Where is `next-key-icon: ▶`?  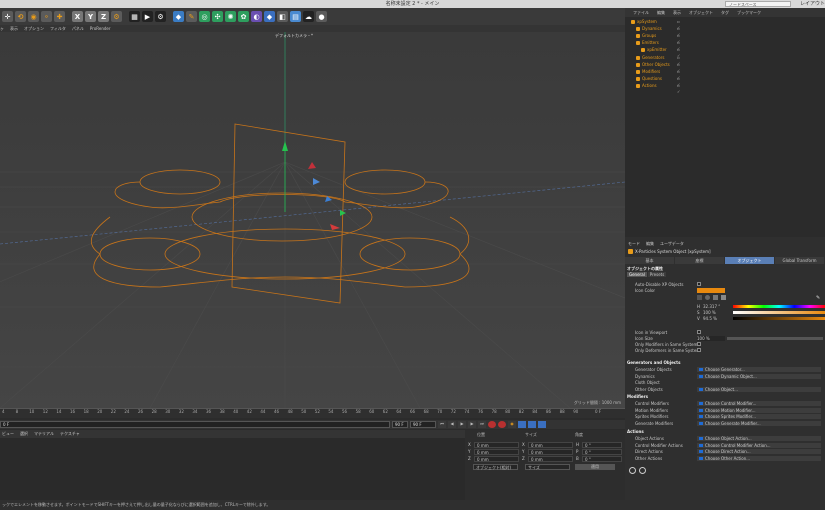 next-key-icon: ▶ is located at coordinates (472, 424).